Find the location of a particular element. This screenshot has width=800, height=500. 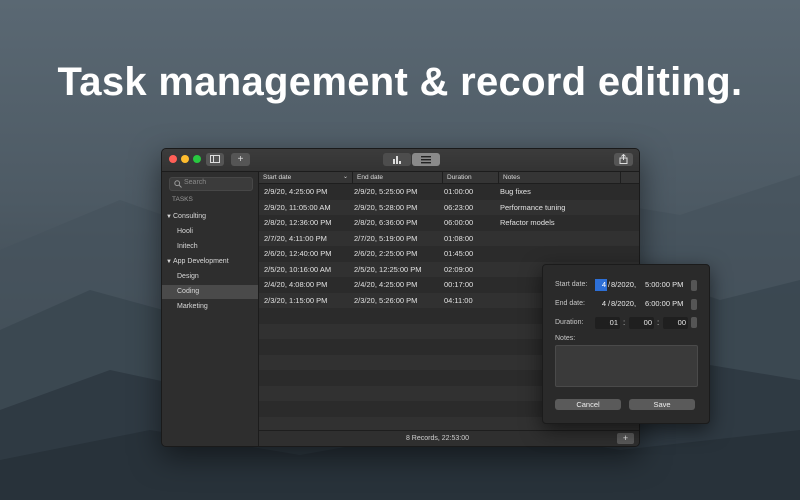

duration-cell: 02:09:00 is located at coordinates (459, 269).